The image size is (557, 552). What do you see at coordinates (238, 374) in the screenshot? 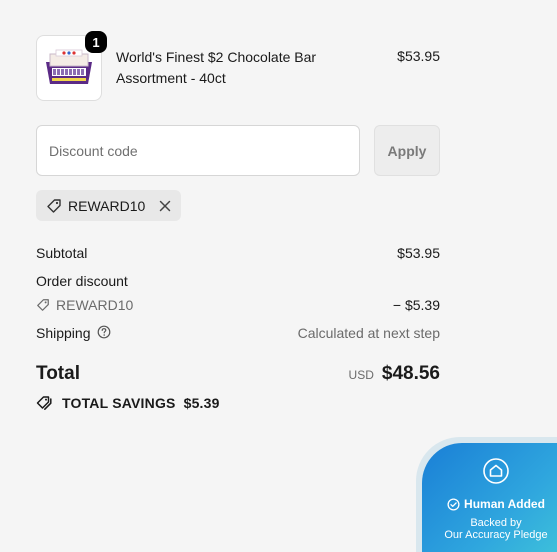
I see `total-row: Total USD $48.56` at bounding box center [238, 374].